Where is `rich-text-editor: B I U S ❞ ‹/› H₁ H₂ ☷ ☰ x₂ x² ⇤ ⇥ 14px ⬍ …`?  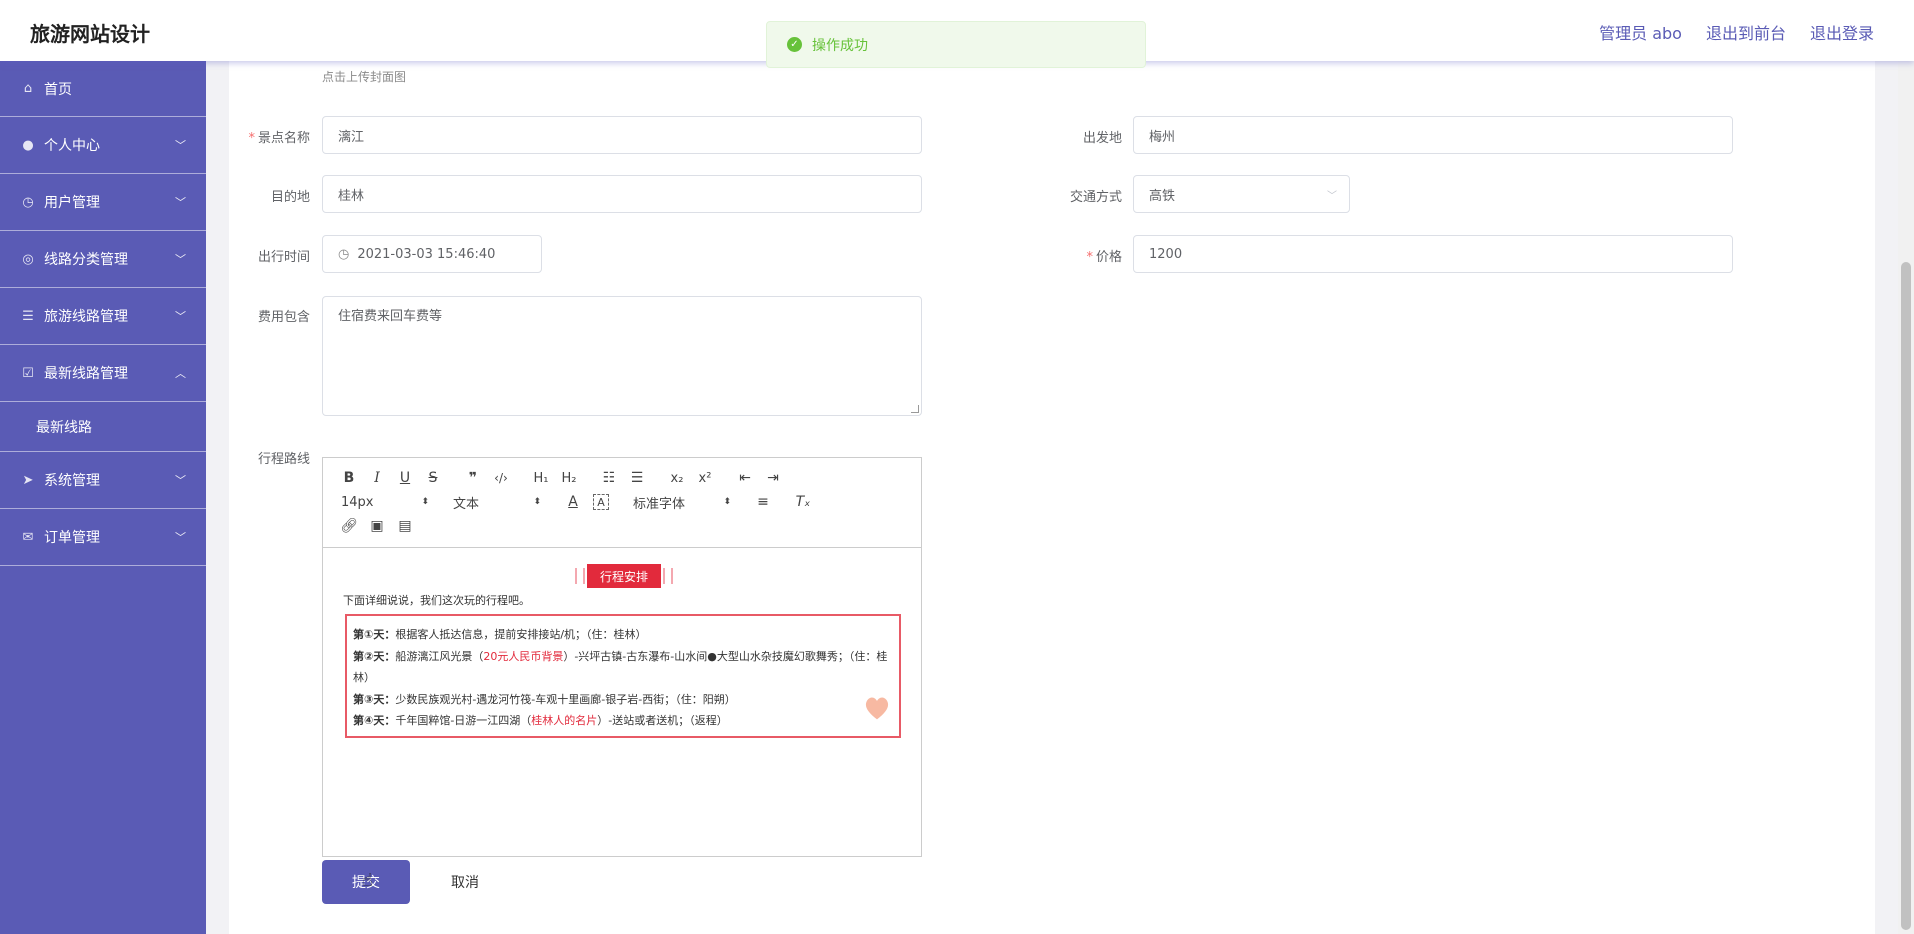
rich-text-editor: B I U S ❞ ‹/› H₁ H₂ ☷ ☰ x₂ x² ⇤ ⇥ 14px ⬍ … is located at coordinates (622, 657).